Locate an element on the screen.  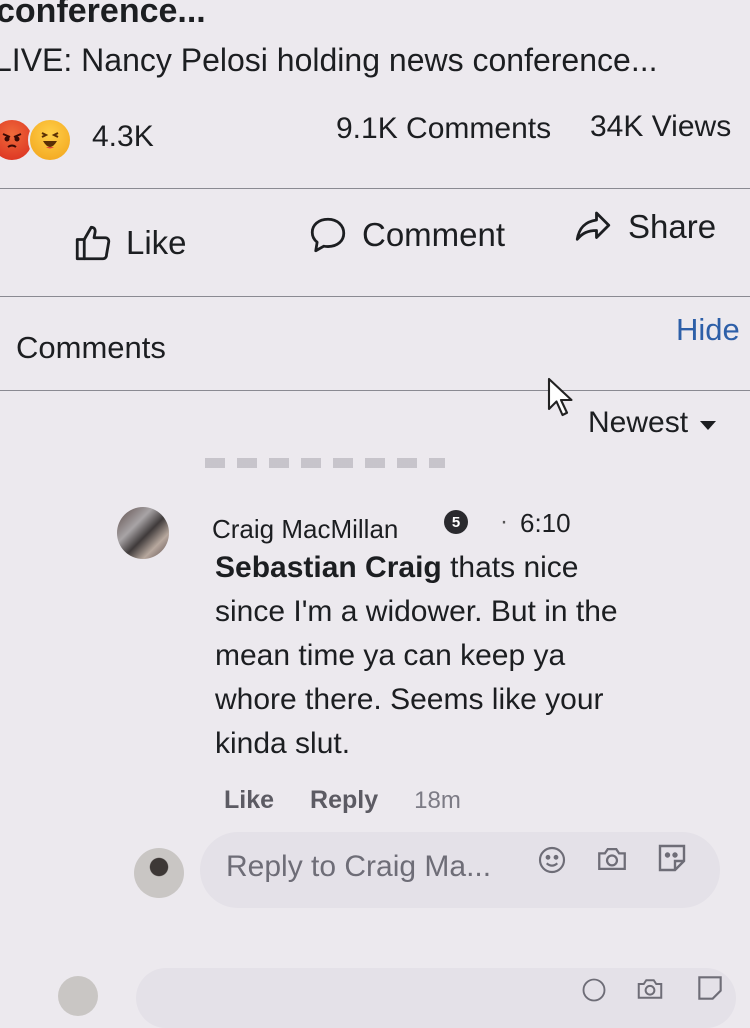
comments-heading: Comments is located at coordinates (91, 347).